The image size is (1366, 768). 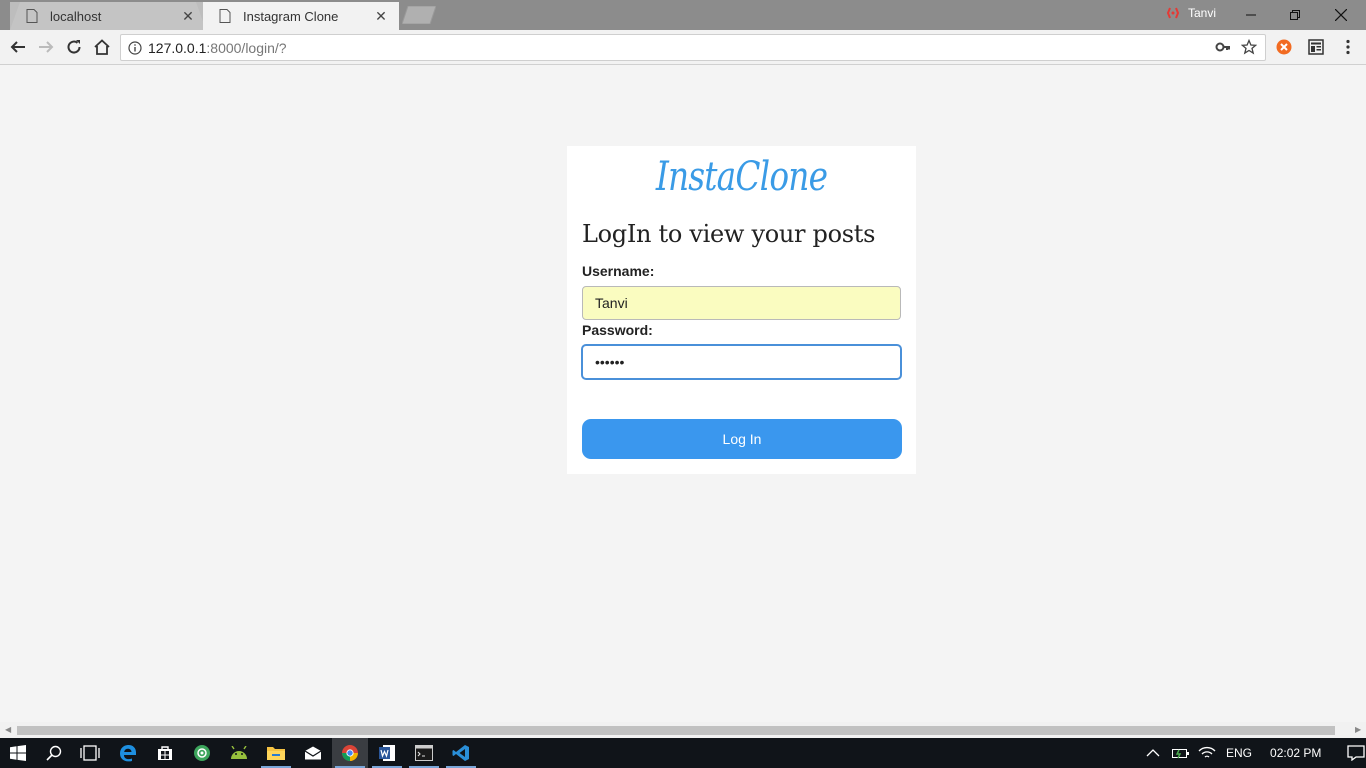 I want to click on browser-tabstrip: localhost ✕ Instagram Clone ✕ Tanvi, so click(x=683, y=15).